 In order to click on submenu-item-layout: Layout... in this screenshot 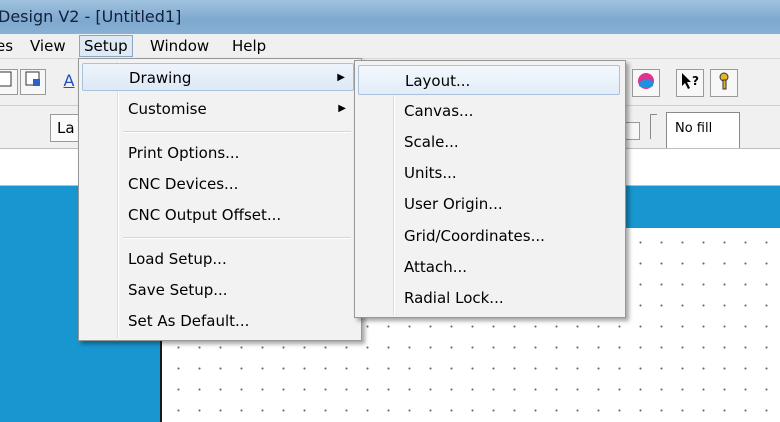, I will do `click(489, 80)`.